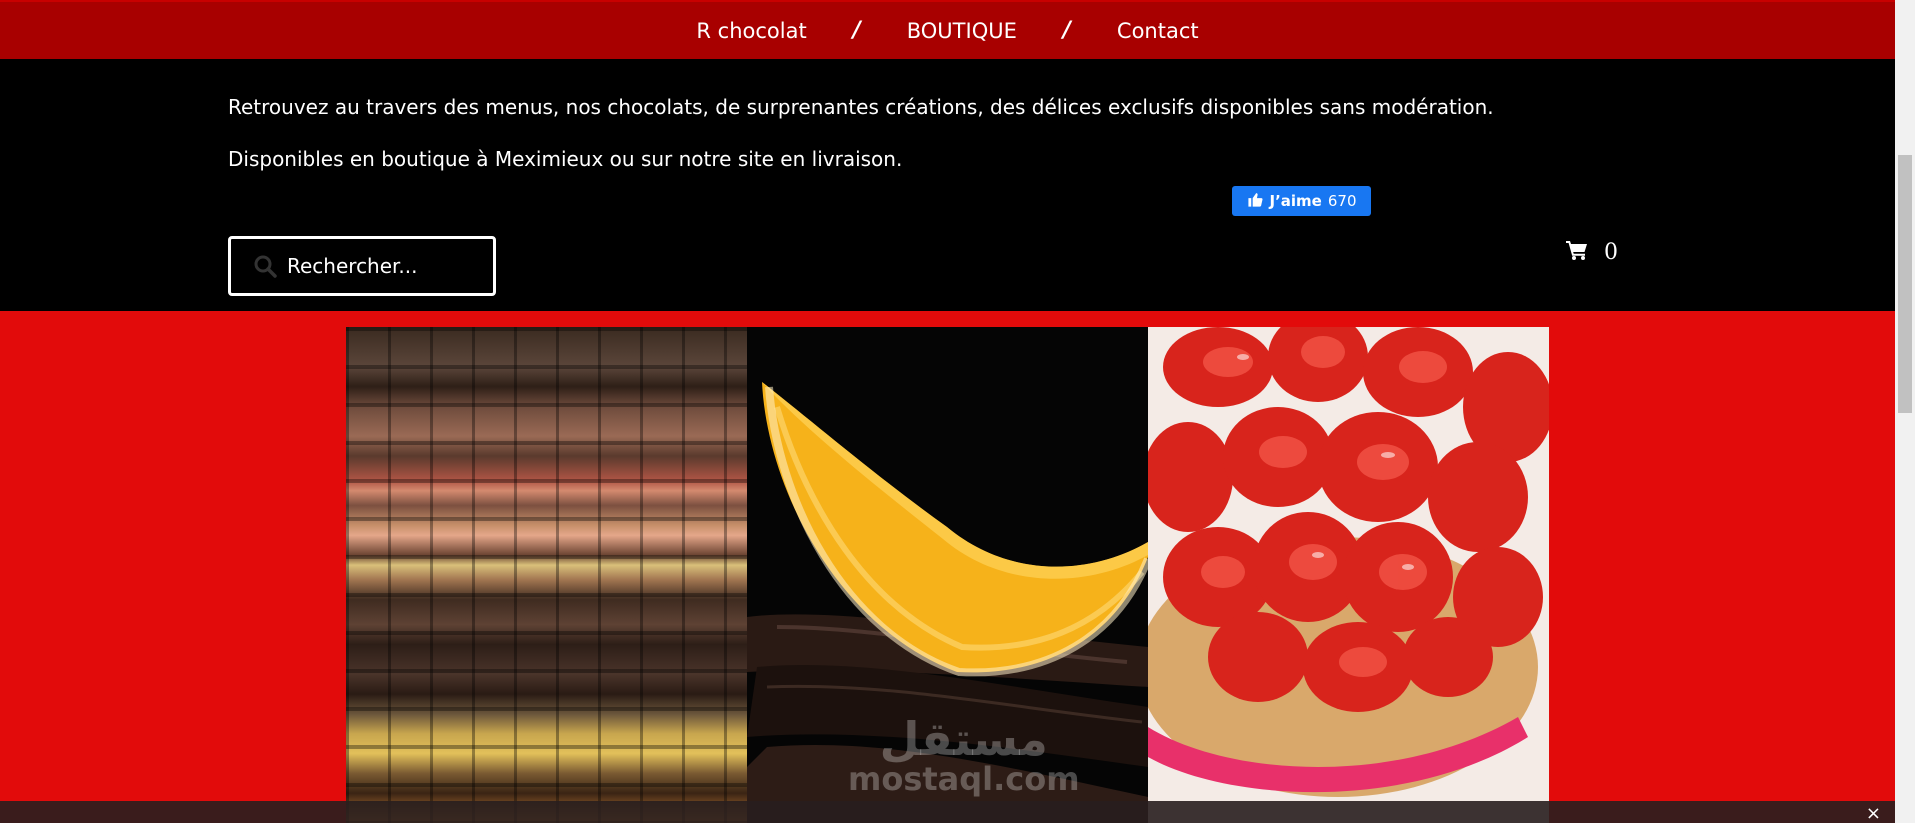  I want to click on close-icon: ×, so click(1873, 813).